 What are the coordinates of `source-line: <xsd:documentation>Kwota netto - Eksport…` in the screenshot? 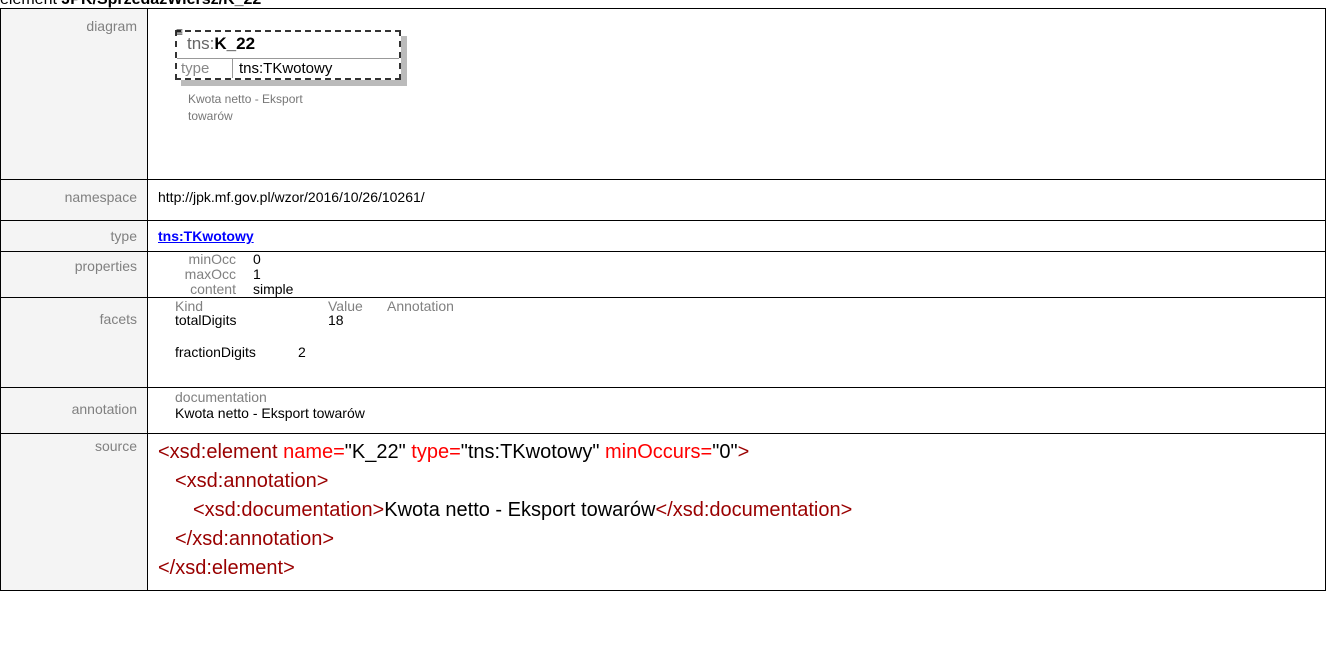 It's located at (523, 510).